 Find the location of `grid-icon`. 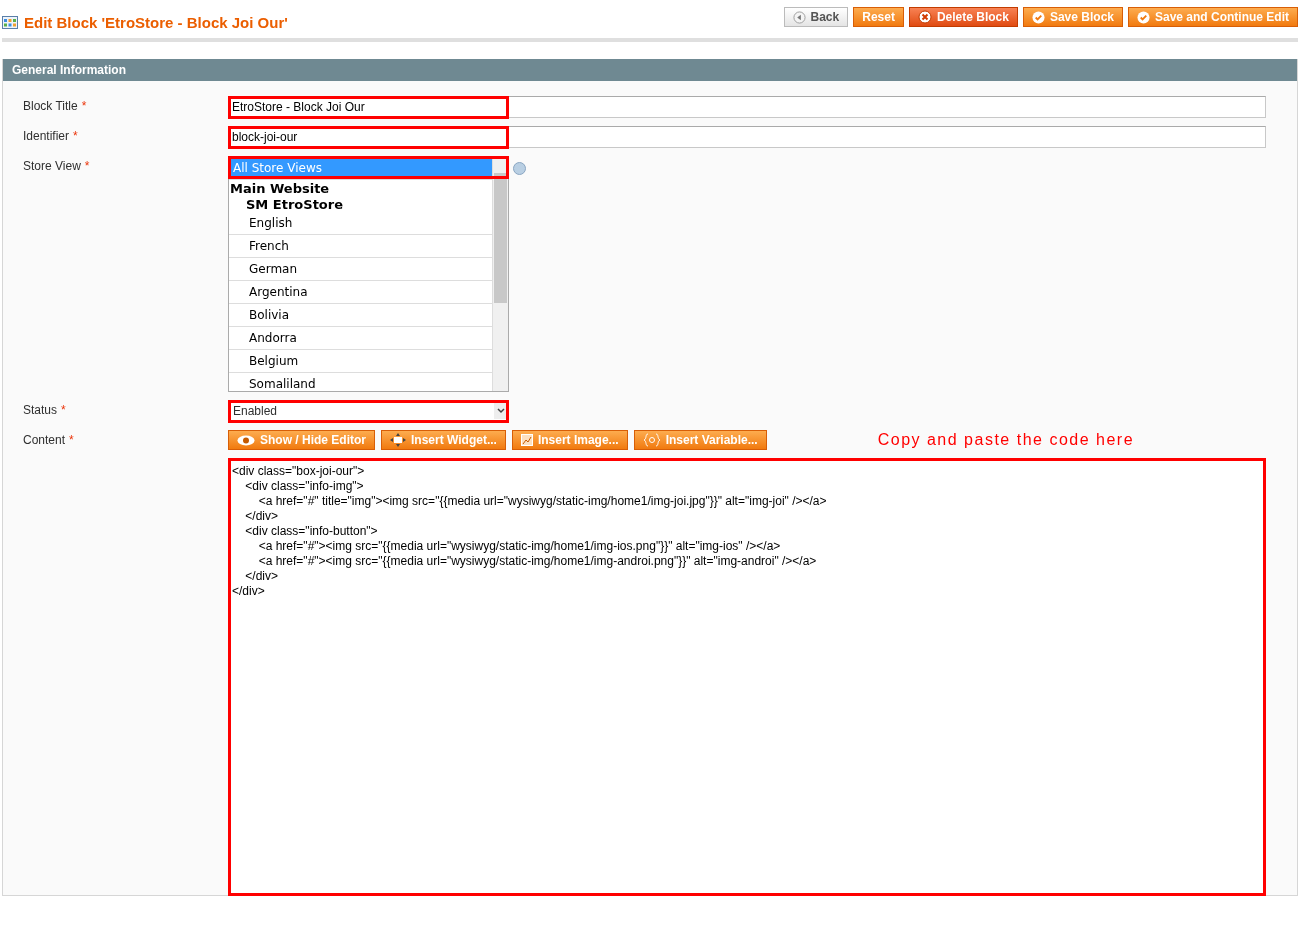

grid-icon is located at coordinates (10, 22).